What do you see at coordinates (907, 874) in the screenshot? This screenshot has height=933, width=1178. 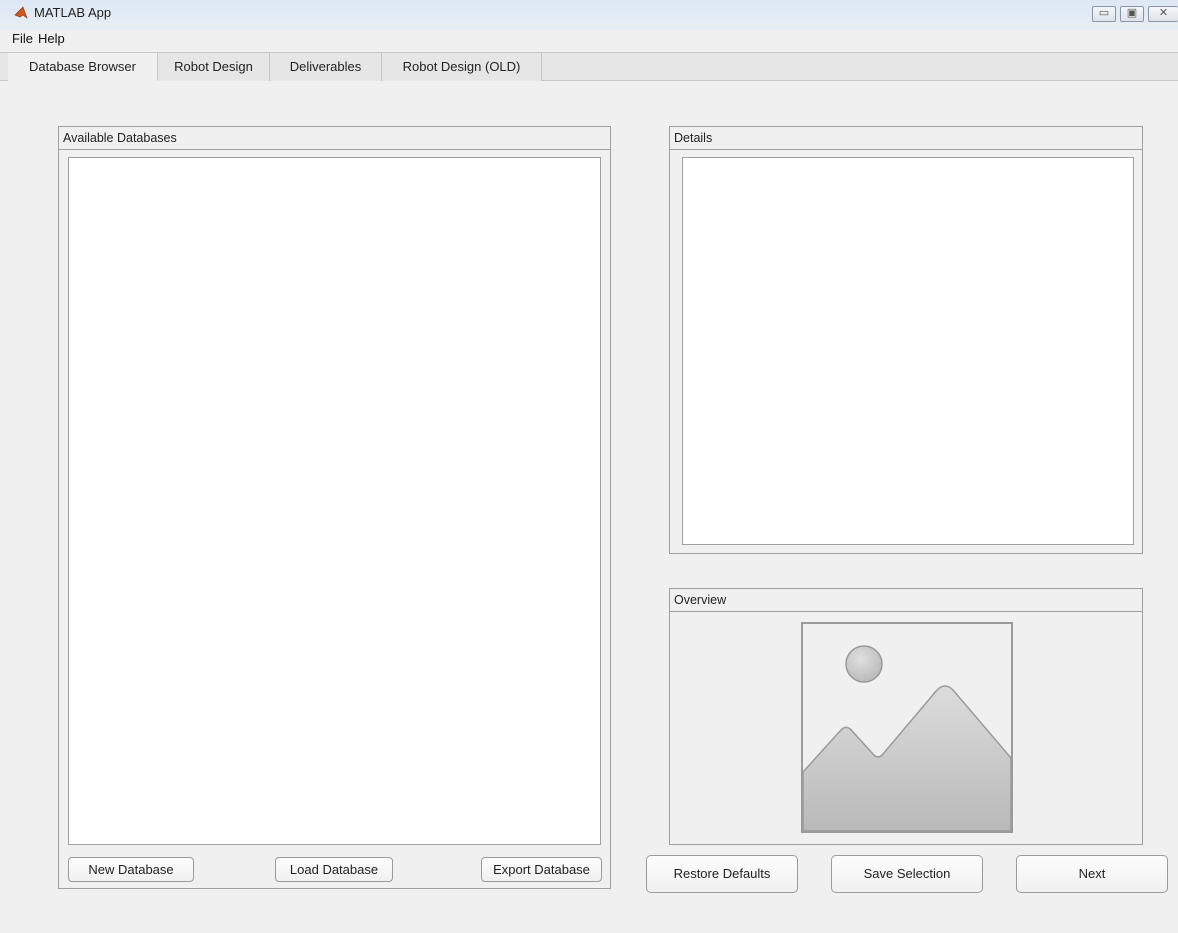 I see `save-selection-button: Save Selection` at bounding box center [907, 874].